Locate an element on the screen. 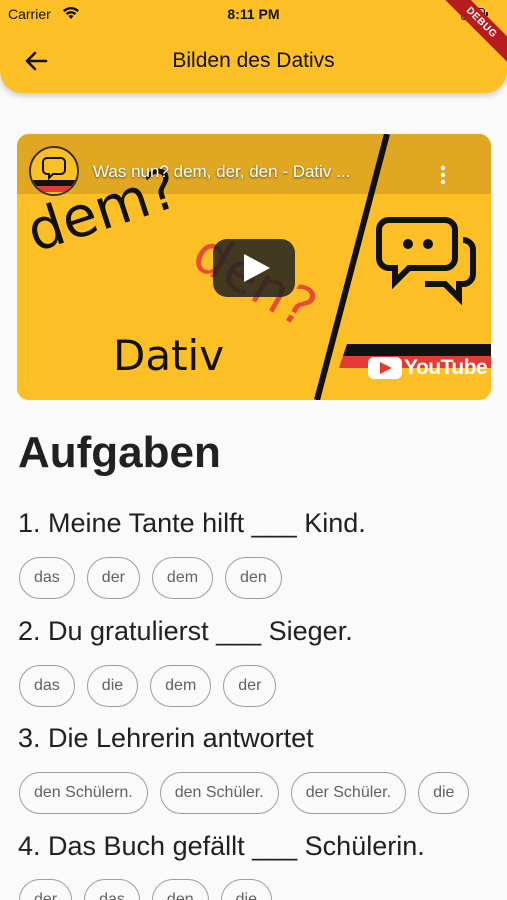 Image resolution: width=507 pixels, height=900 pixels. more-vertical-icon is located at coordinates (443, 175).